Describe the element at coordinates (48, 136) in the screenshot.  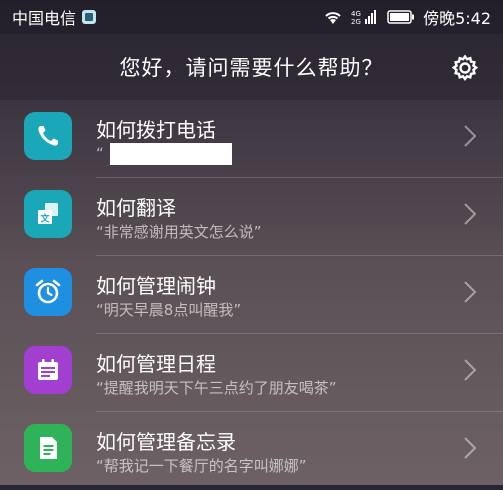
I see `phone-icon` at that location.